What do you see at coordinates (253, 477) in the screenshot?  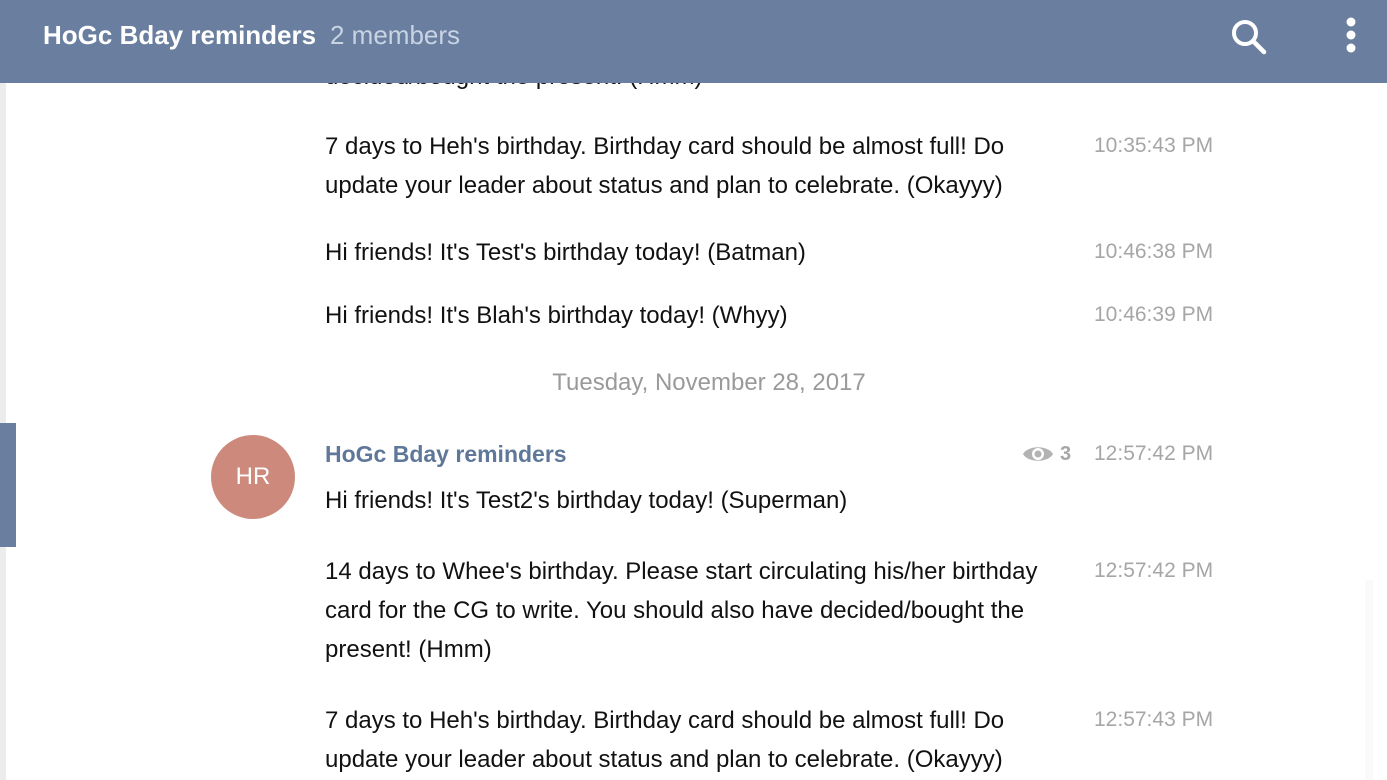 I see `avatar: HR` at bounding box center [253, 477].